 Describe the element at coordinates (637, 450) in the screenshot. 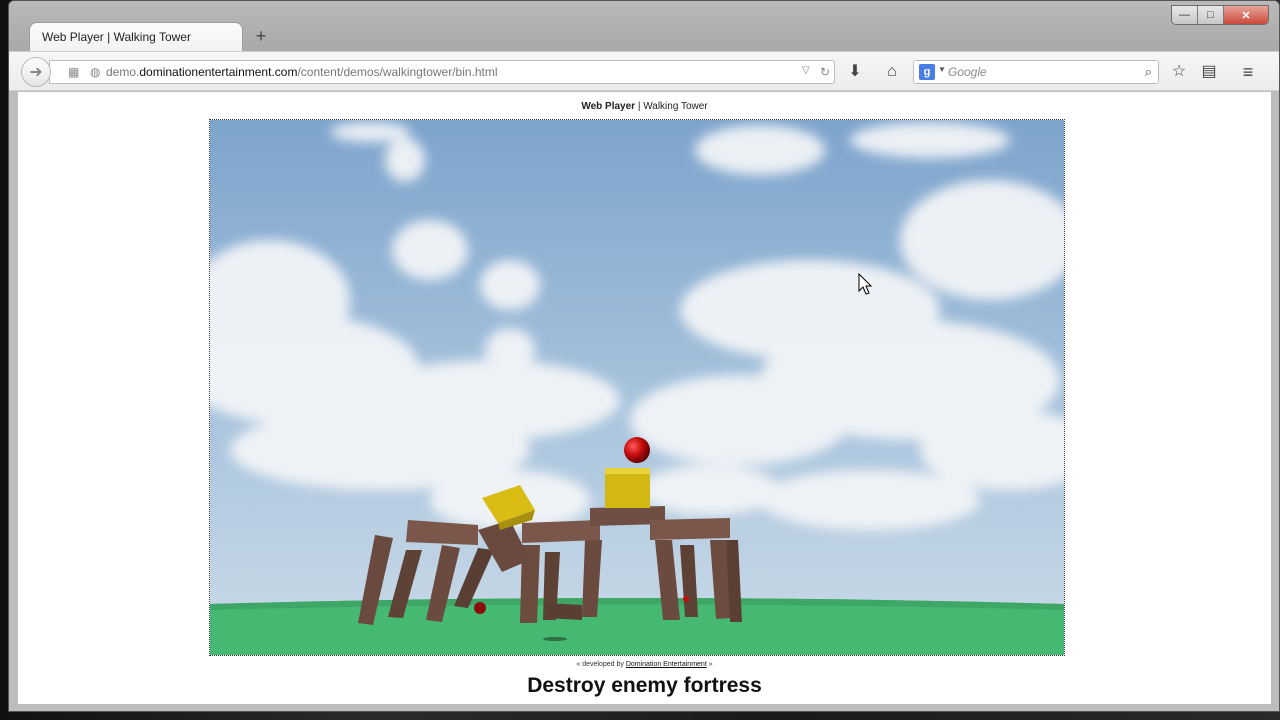

I see `red-ball-large` at that location.